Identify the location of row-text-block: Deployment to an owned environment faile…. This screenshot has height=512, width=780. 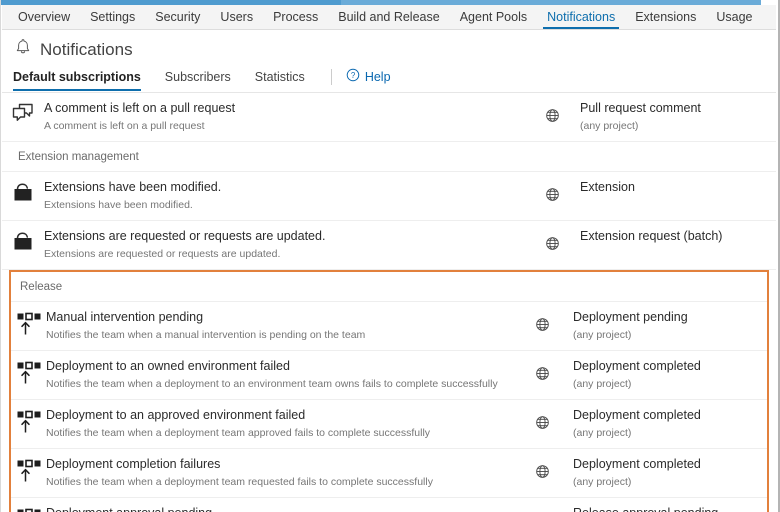
(278, 375).